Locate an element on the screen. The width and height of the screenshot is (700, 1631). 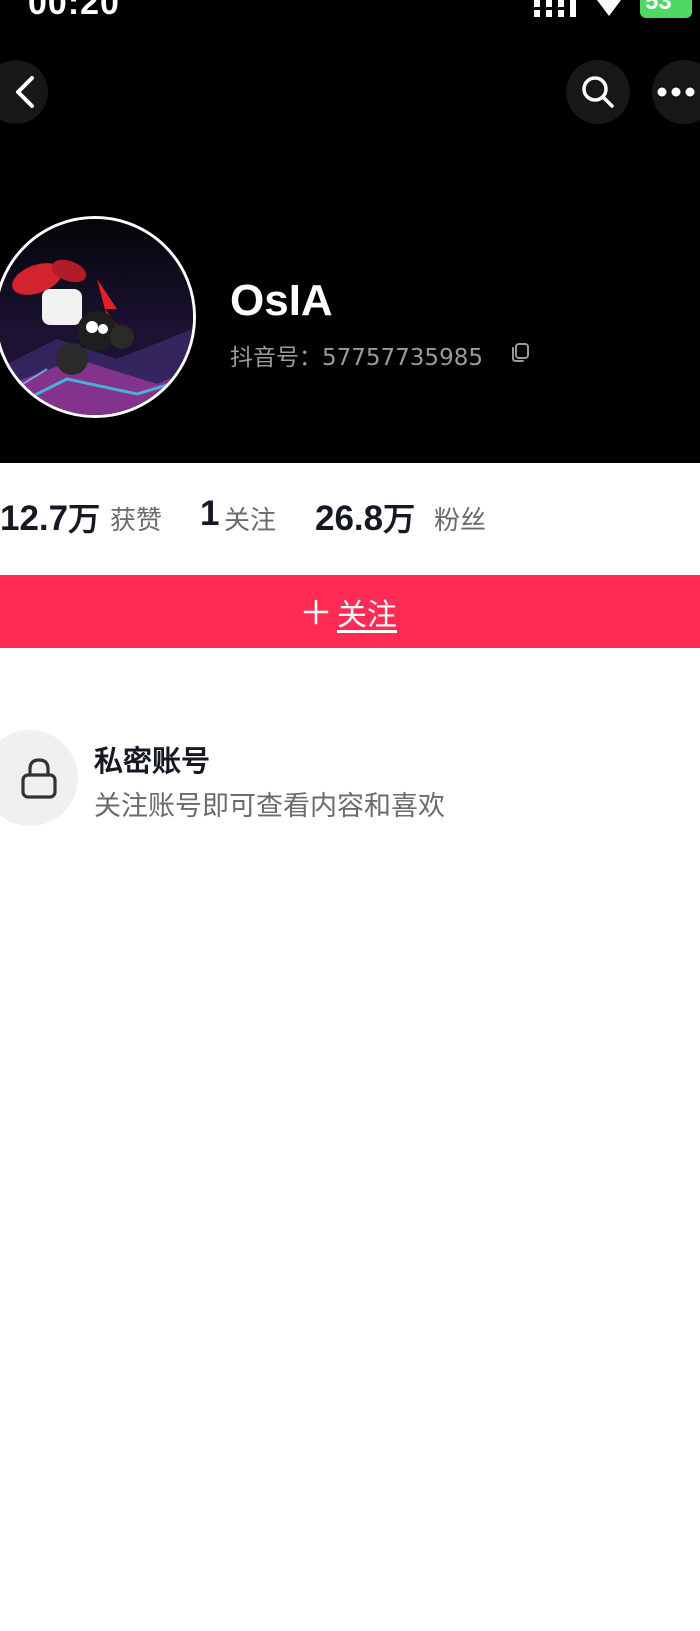
search-icon is located at coordinates (598, 92).